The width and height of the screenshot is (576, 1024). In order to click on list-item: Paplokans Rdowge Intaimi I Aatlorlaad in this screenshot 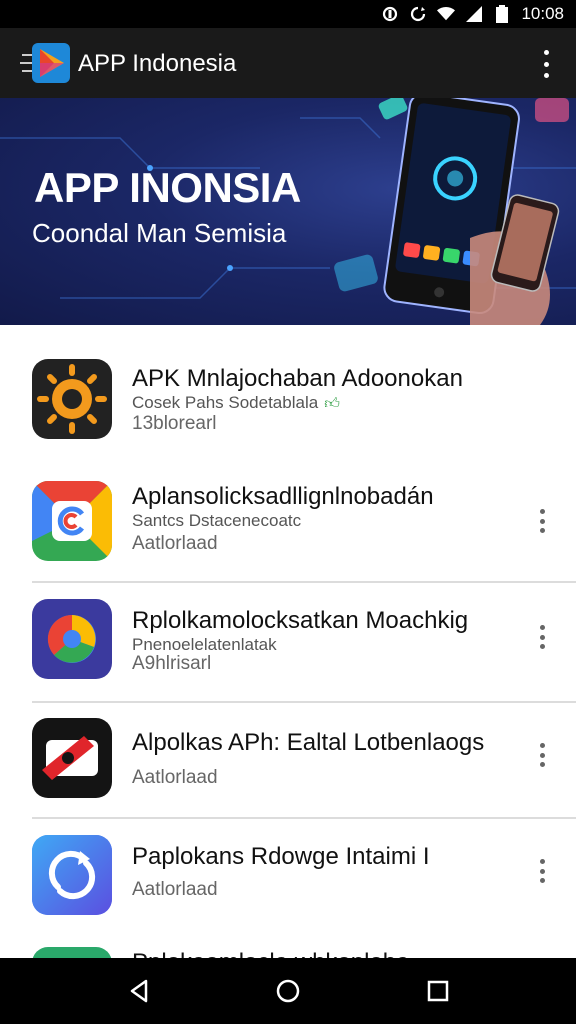, I will do `click(288, 879)`.